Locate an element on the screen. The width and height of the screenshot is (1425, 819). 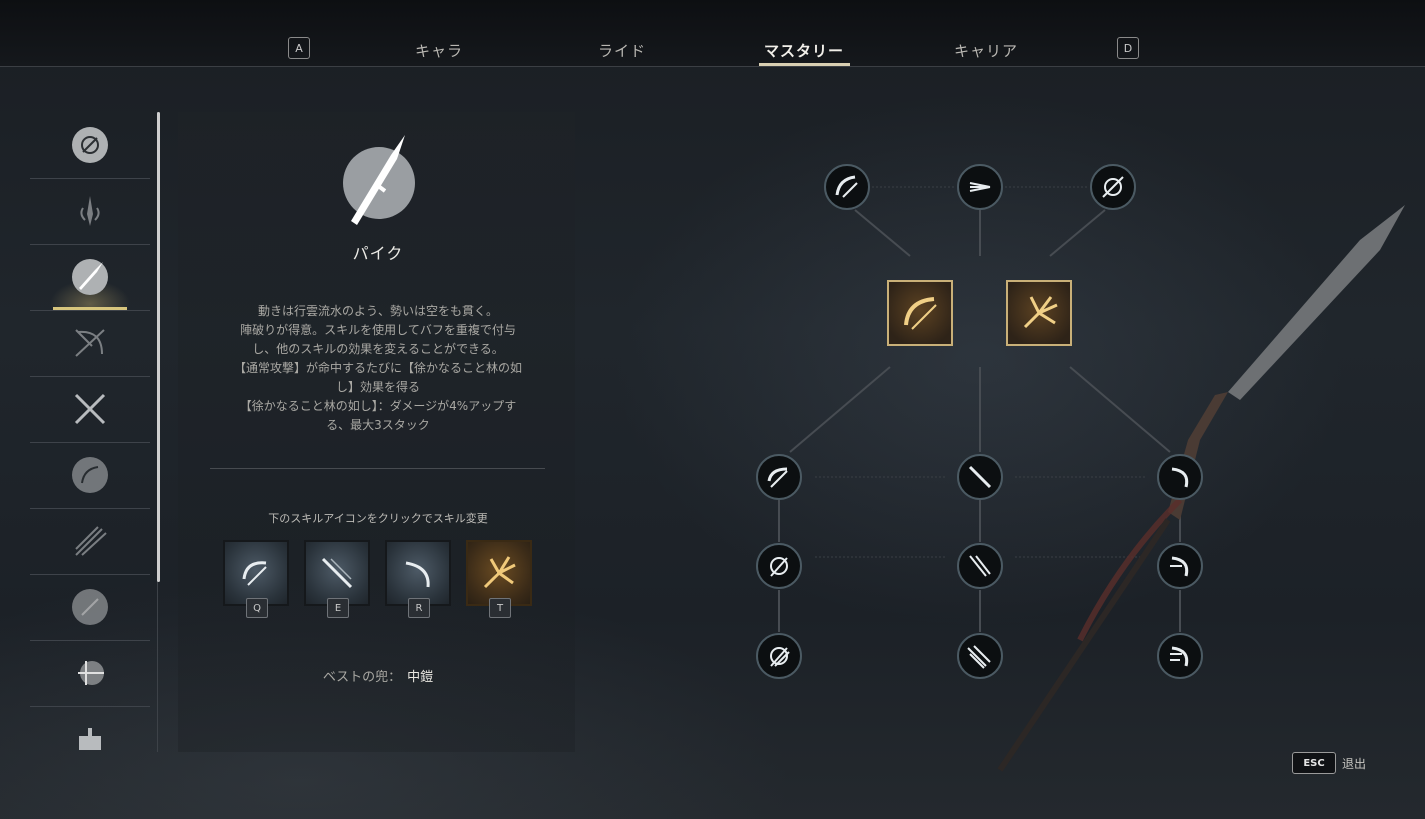
dual-swords-icon is located at coordinates (90, 409).